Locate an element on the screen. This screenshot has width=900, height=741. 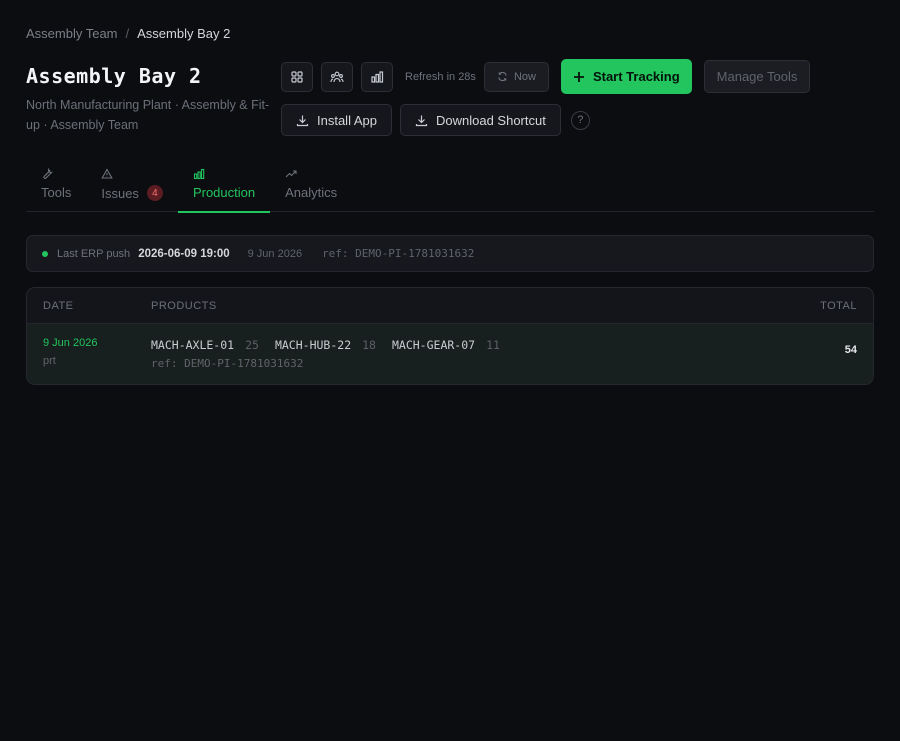
product-code: MACH-AXLE-01 is located at coordinates (193, 345).